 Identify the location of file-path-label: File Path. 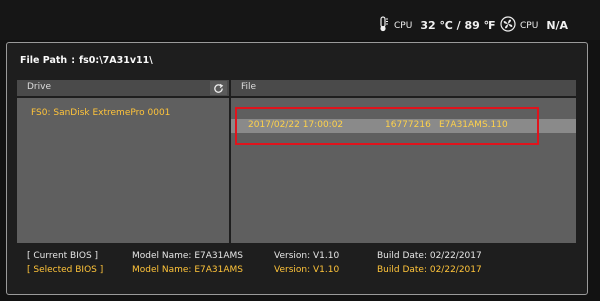
(44, 60).